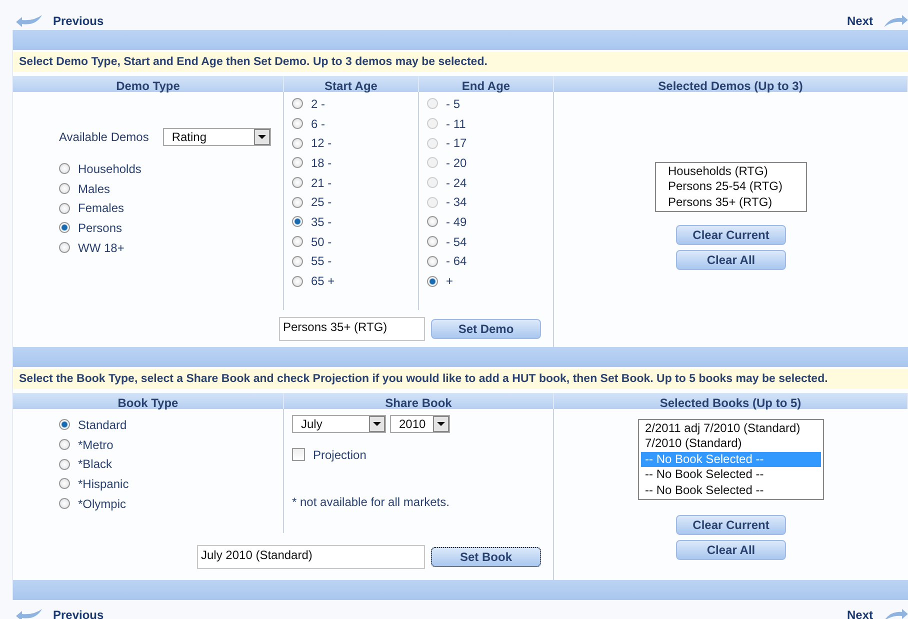 Image resolution: width=908 pixels, height=619 pixels. Describe the element at coordinates (148, 401) in the screenshot. I see `column-header: Book Type` at that location.